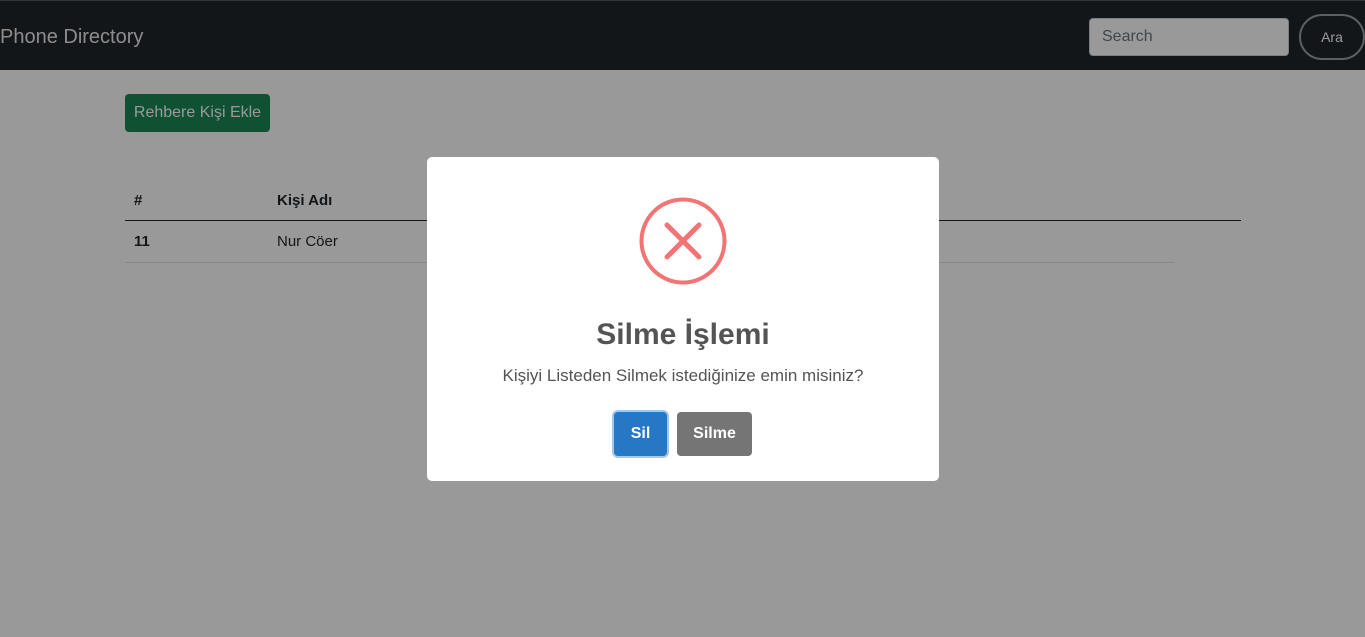 Image resolution: width=1365 pixels, height=637 pixels. I want to click on dialog-title: Silme İşlemi, so click(683, 334).